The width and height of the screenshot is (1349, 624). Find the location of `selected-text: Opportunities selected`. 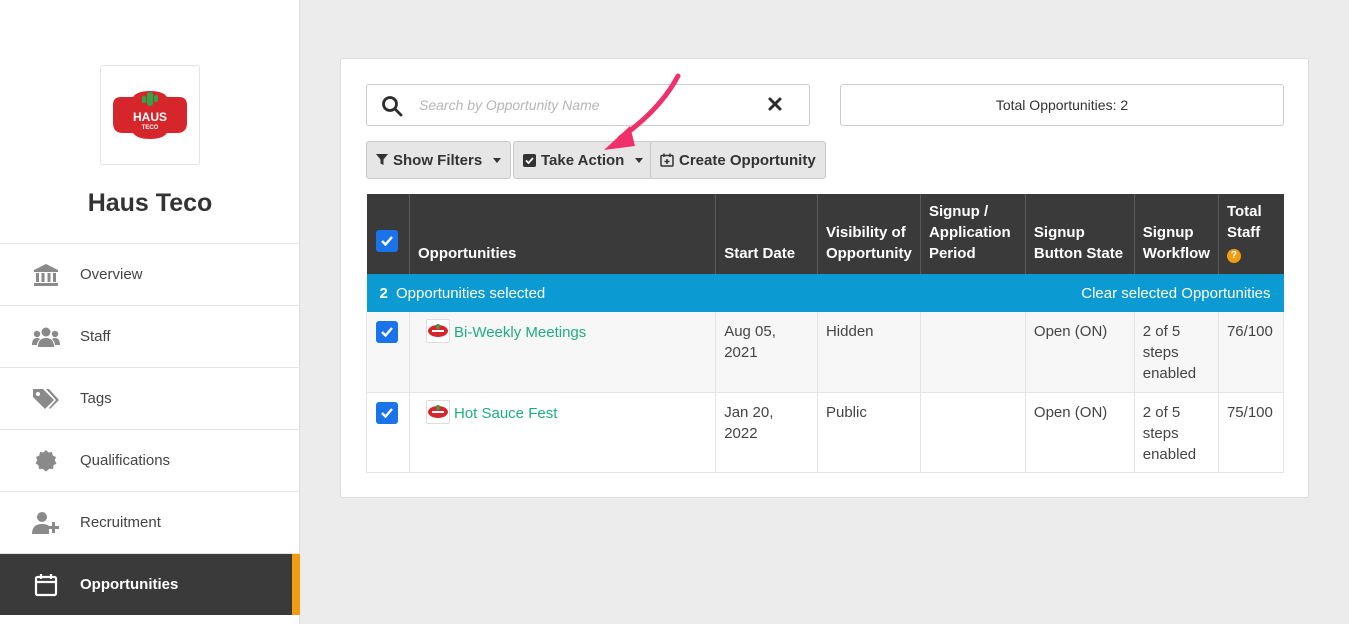

selected-text: Opportunities selected is located at coordinates (471, 293).